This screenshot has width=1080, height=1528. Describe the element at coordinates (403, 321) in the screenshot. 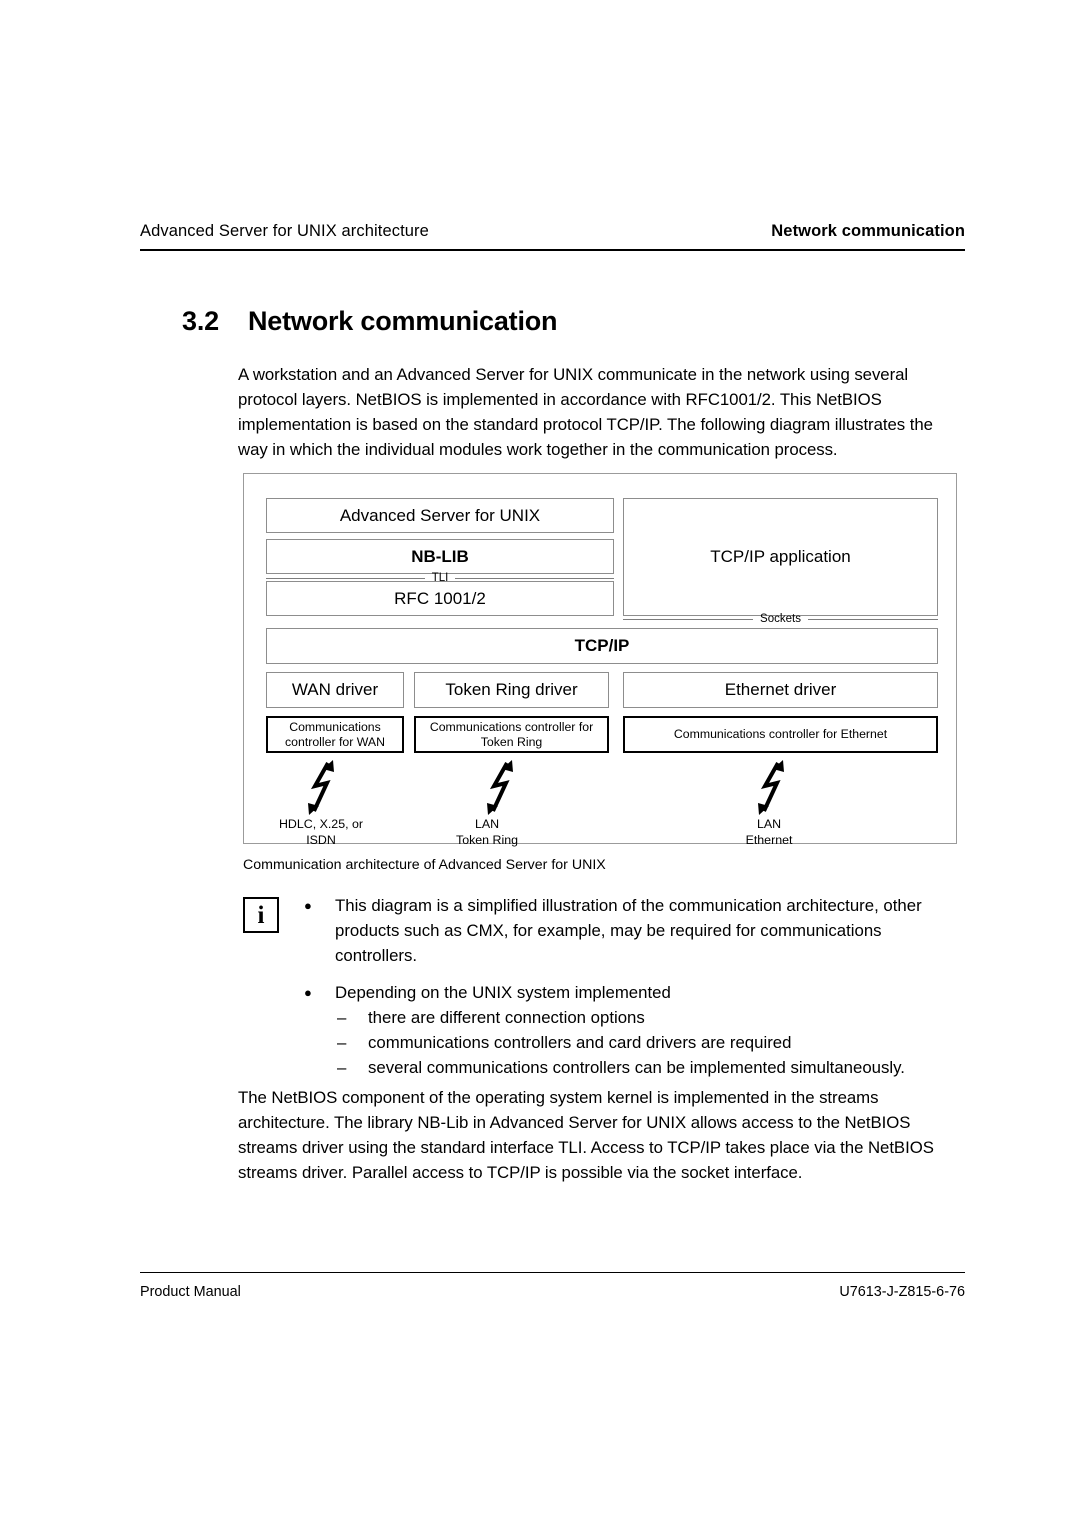

I see `section-title: Network communication` at that location.